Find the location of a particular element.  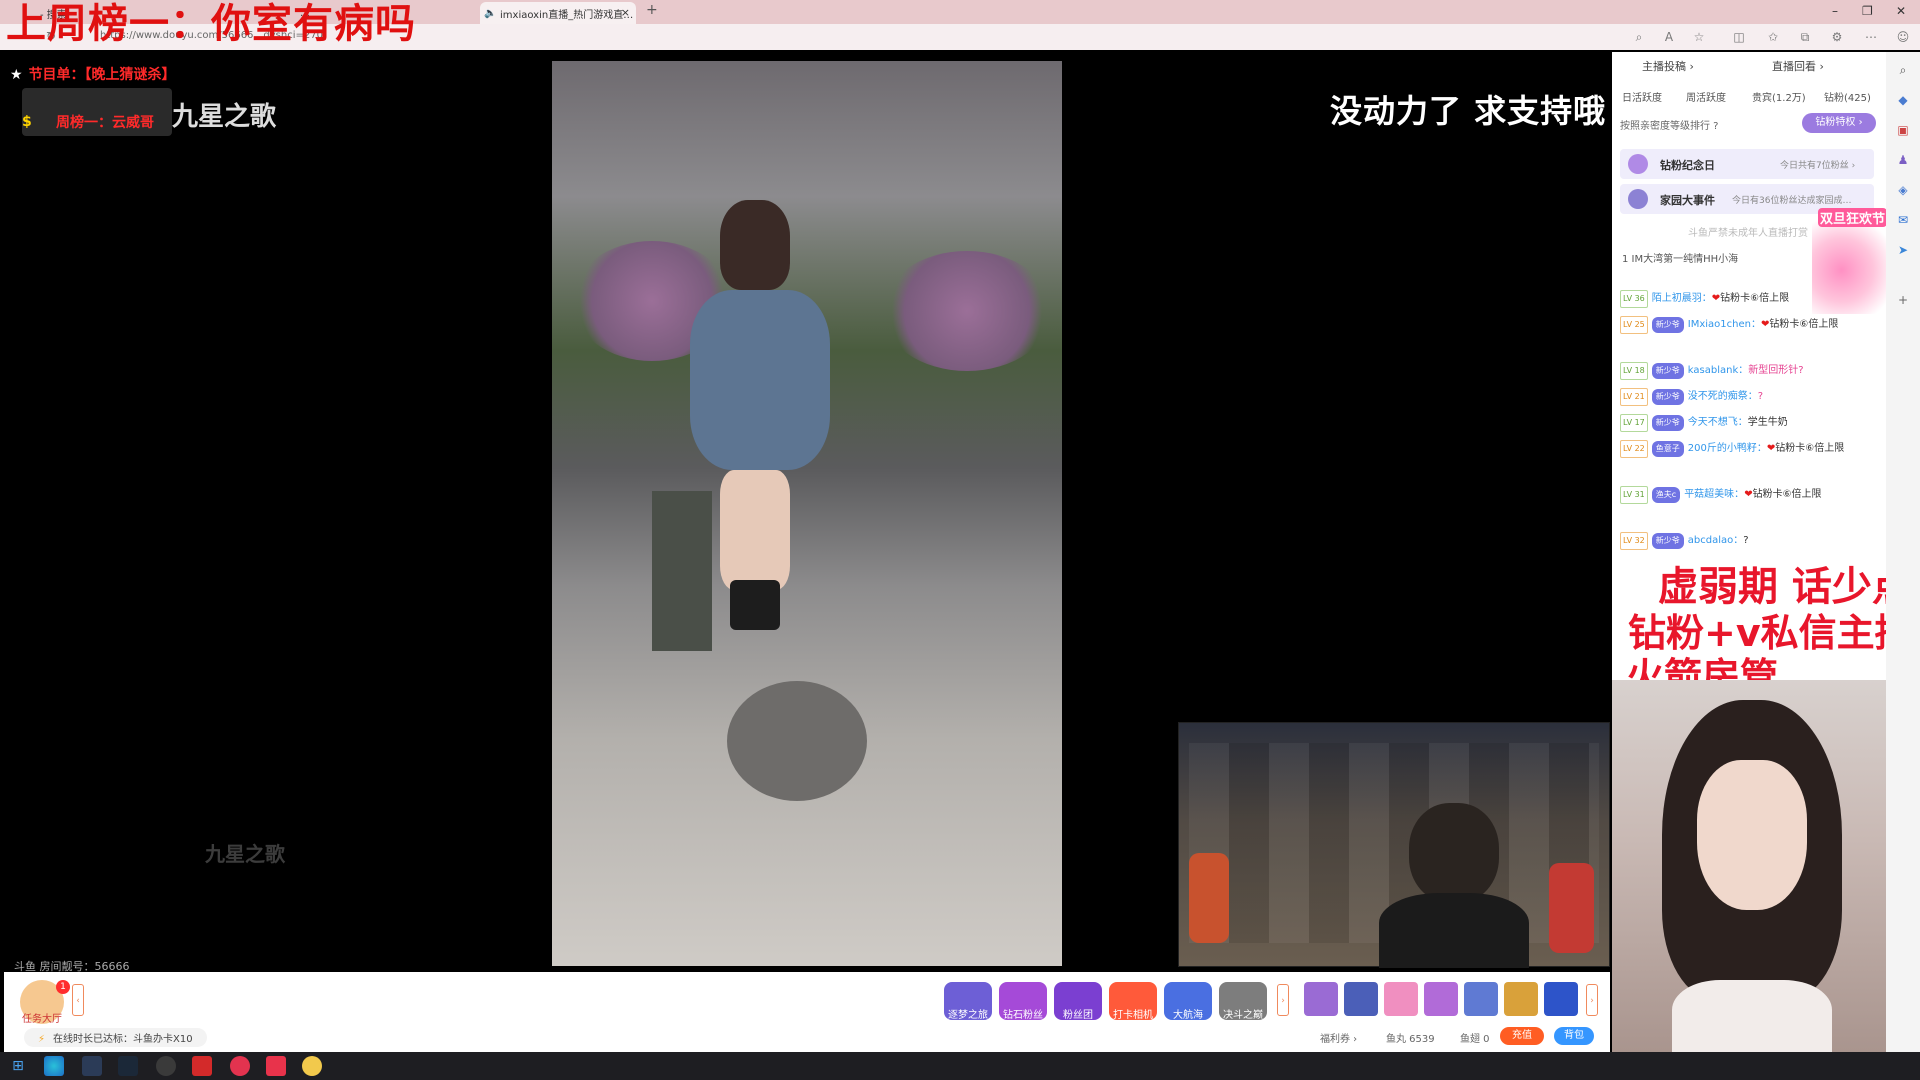

toolbox-icon: ▣ is located at coordinates (1903, 130).